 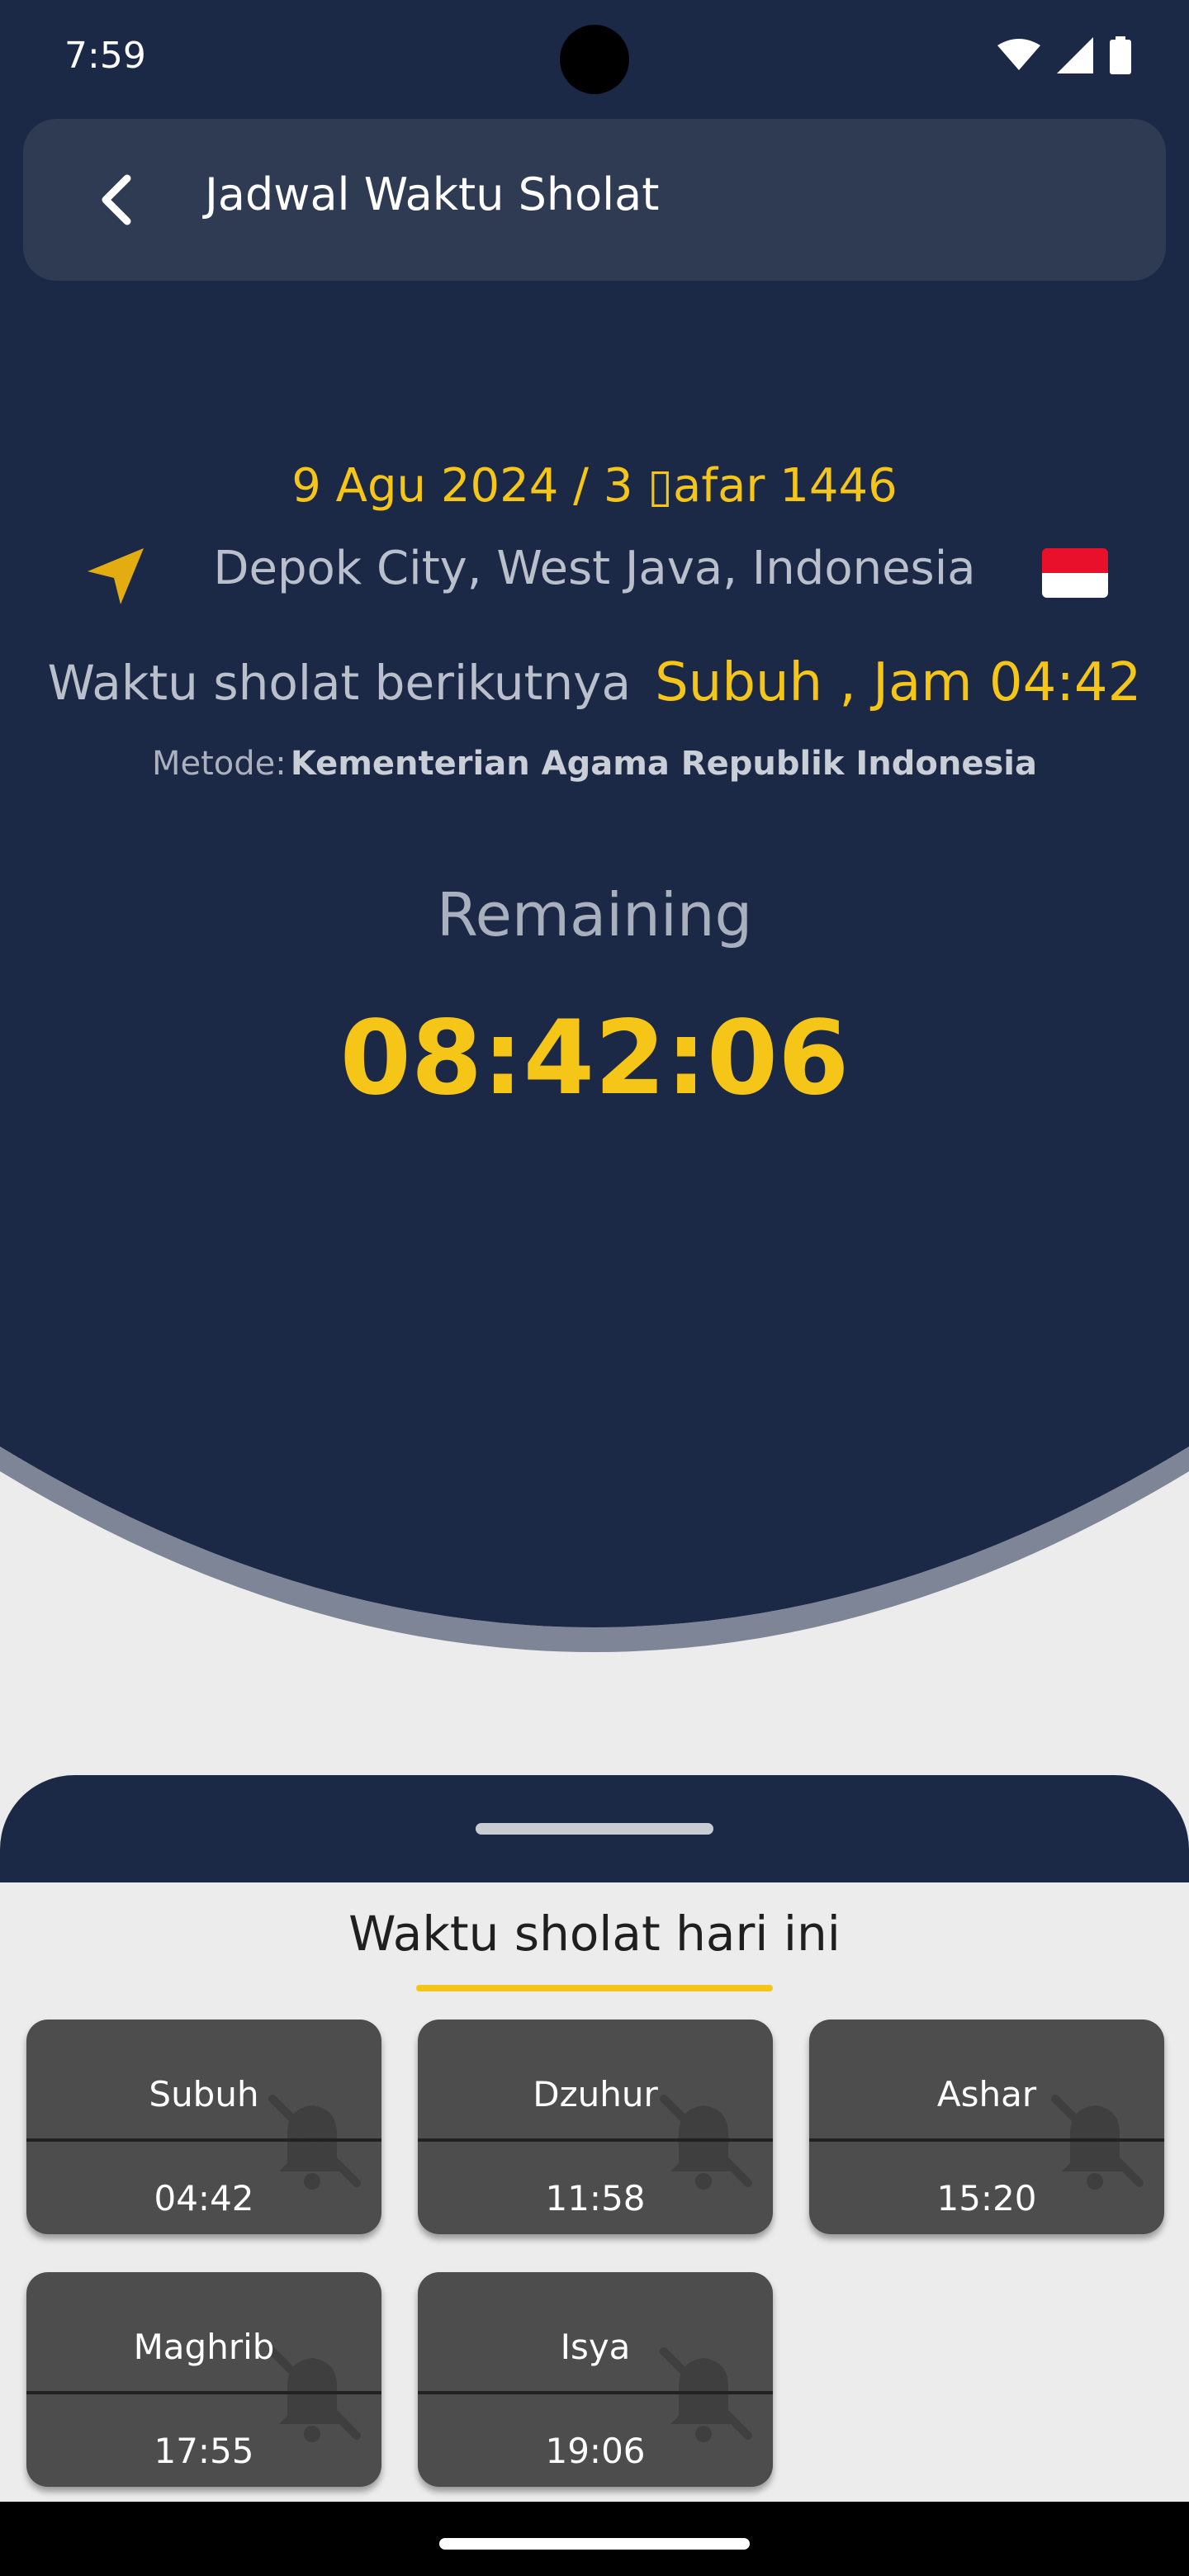 I want to click on prayer-name: Isya, so click(x=595, y=2347).